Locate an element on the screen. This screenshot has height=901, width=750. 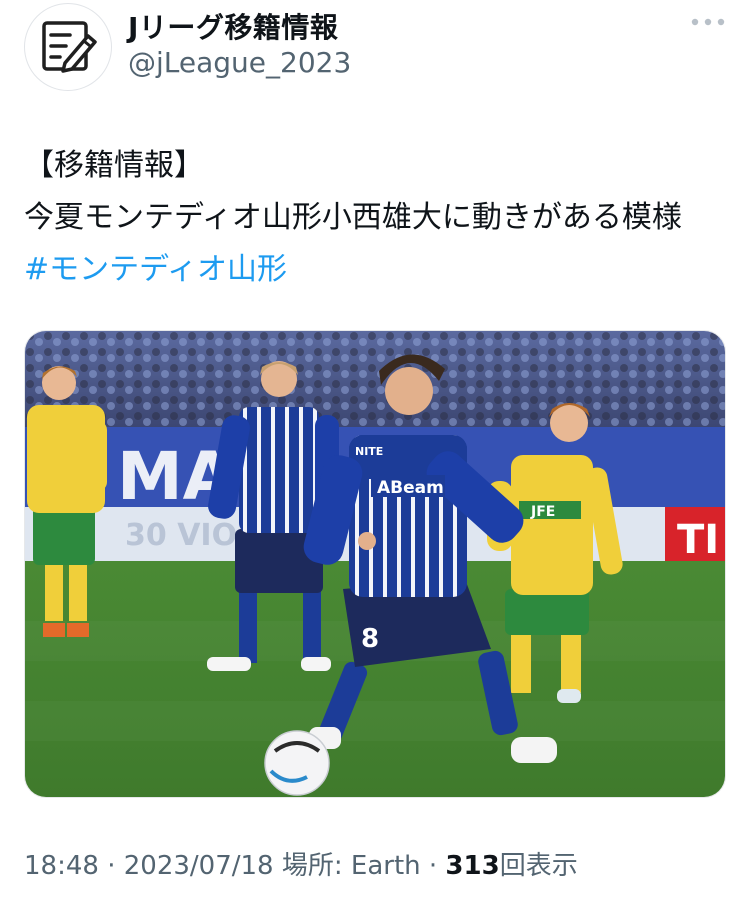
home-sponsor-small-text: NITE is located at coordinates (369, 451).